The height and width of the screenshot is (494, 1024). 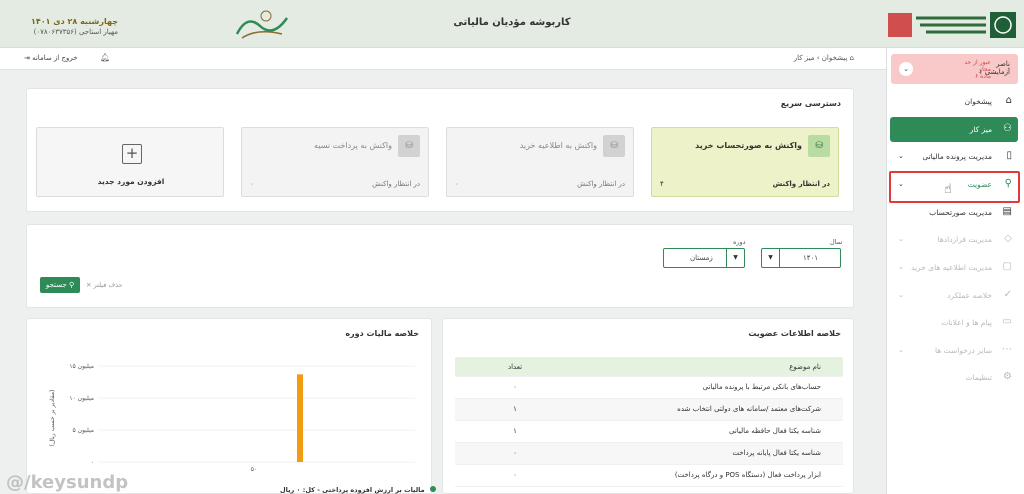 What do you see at coordinates (906, 69) in the screenshot?
I see `user-menu-chevron-icon: ⌄` at bounding box center [906, 69].